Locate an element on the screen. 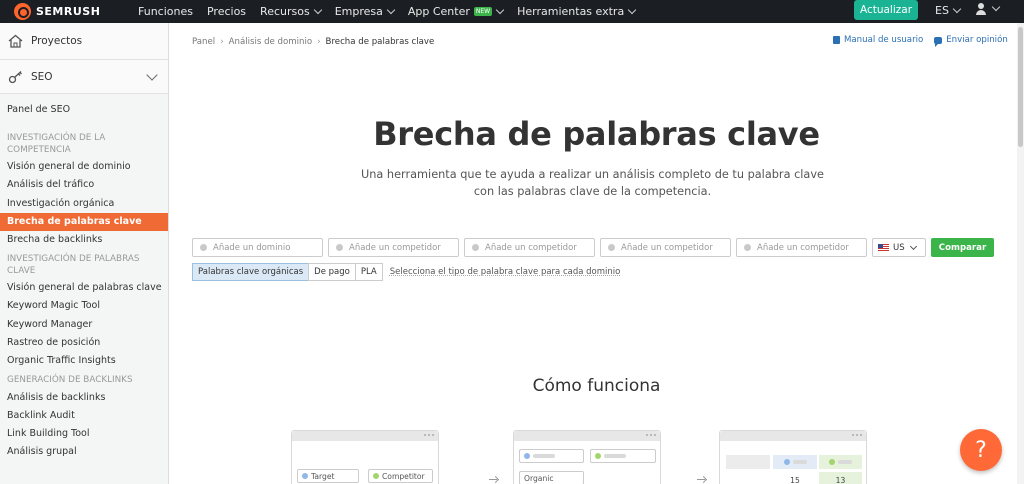 This screenshot has height=484, width=1024. sidebar-item-projects-label: Proyectos is located at coordinates (57, 41).